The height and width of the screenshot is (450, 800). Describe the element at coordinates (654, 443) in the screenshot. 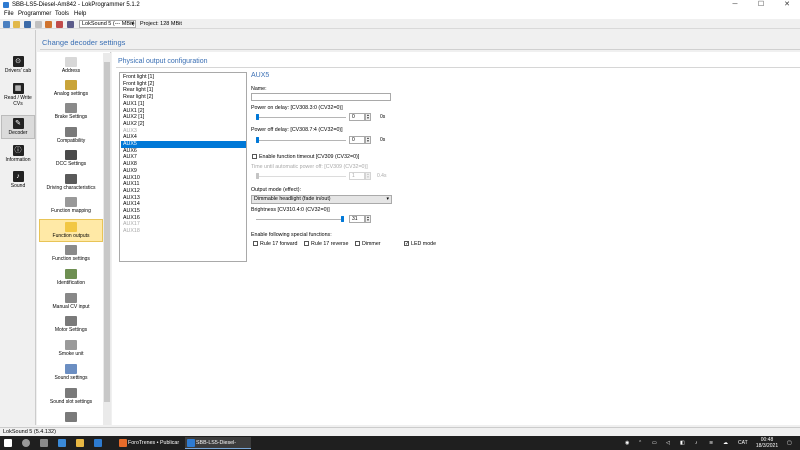

I see `battery-icon: ▭` at that location.